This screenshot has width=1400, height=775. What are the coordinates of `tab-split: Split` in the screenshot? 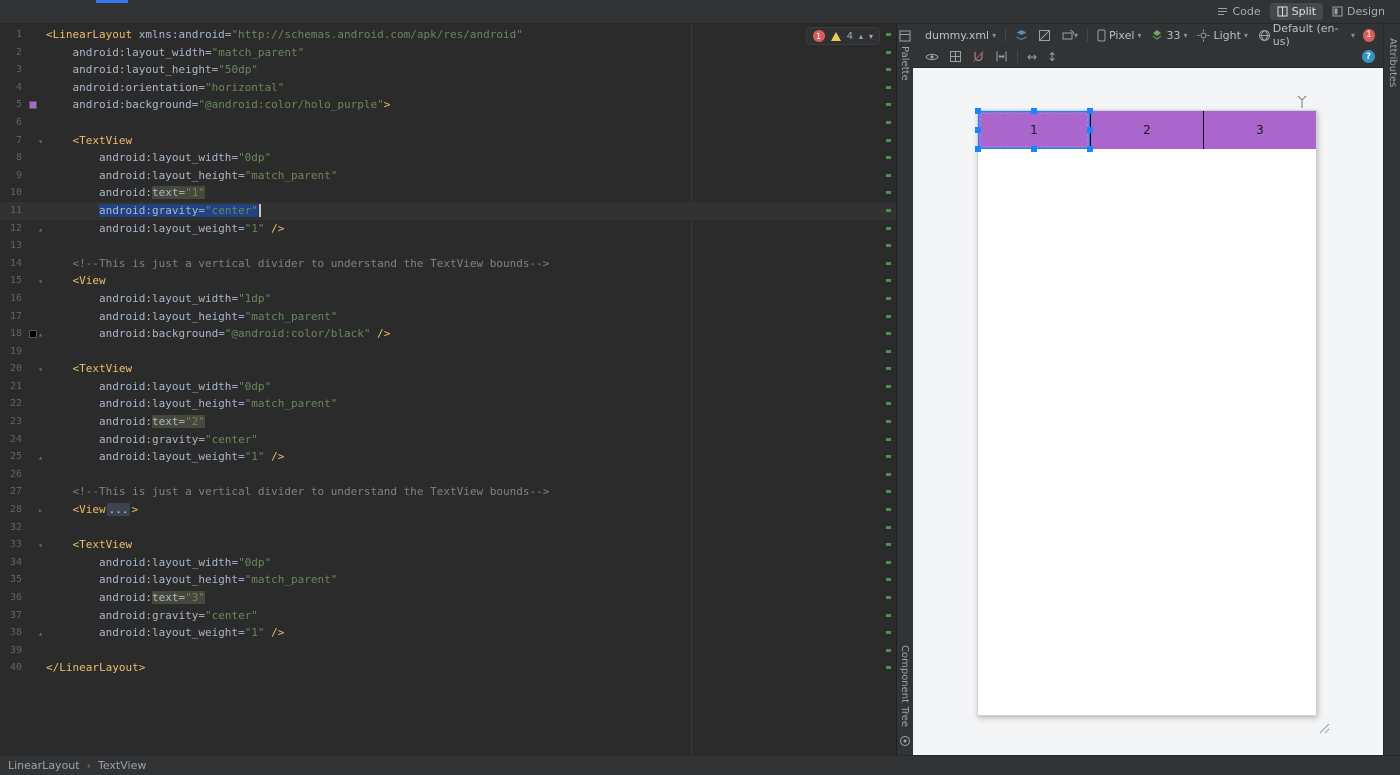 It's located at (1296, 11).